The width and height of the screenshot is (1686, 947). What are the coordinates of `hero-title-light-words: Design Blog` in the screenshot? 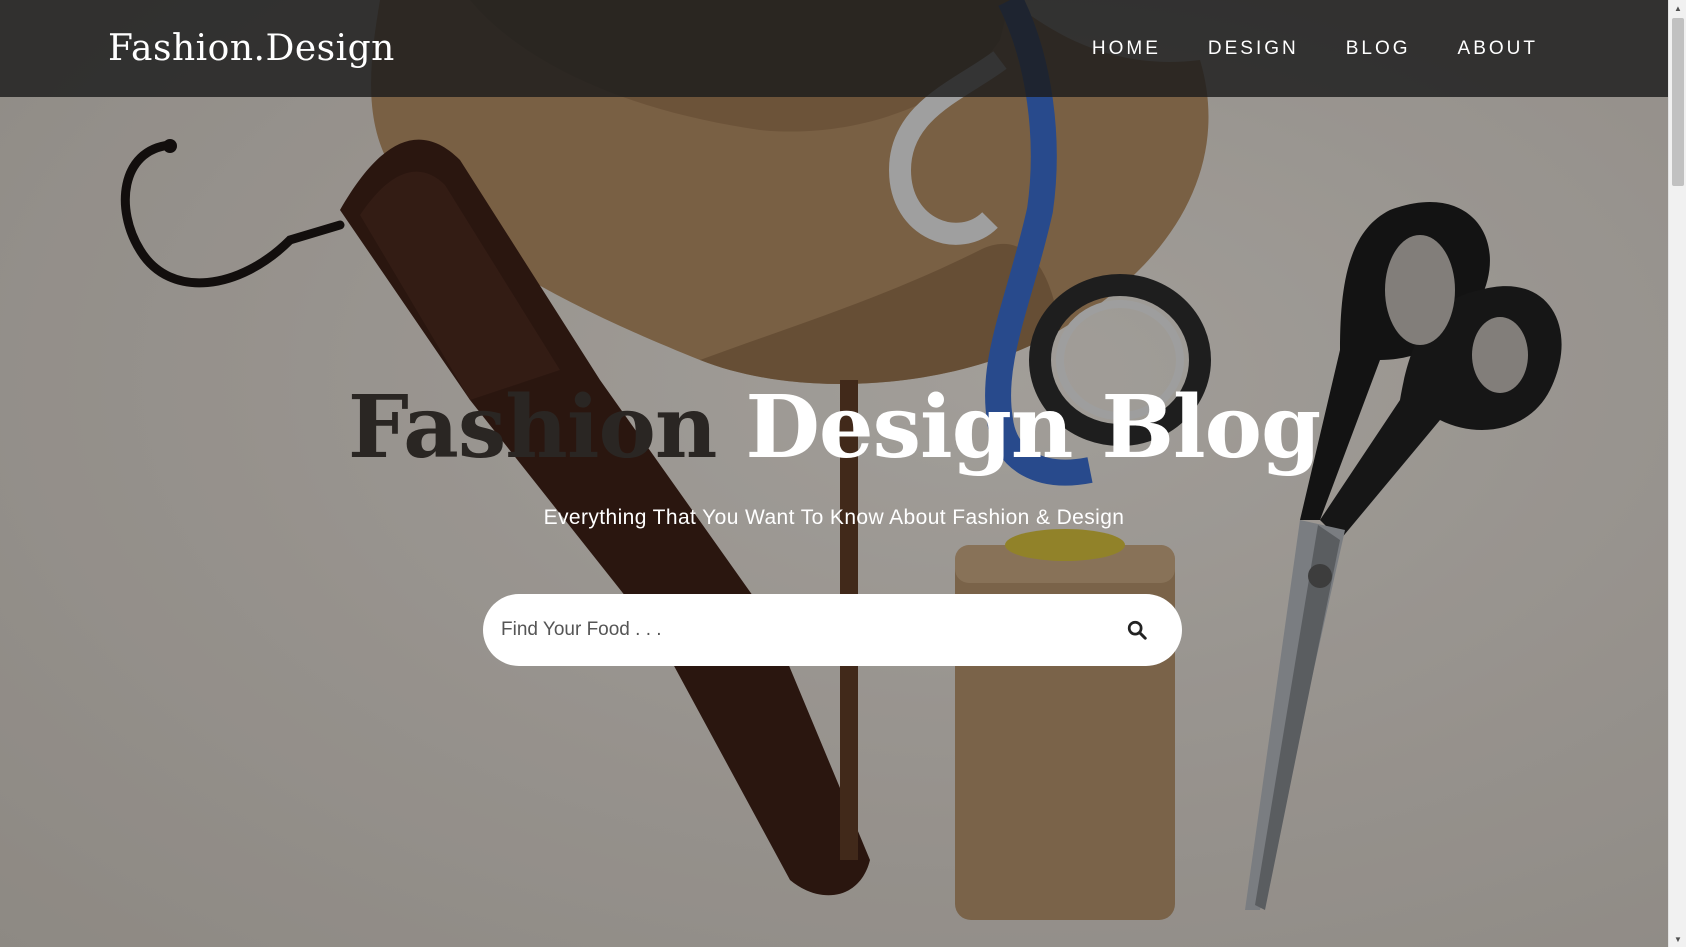 It's located at (1033, 427).